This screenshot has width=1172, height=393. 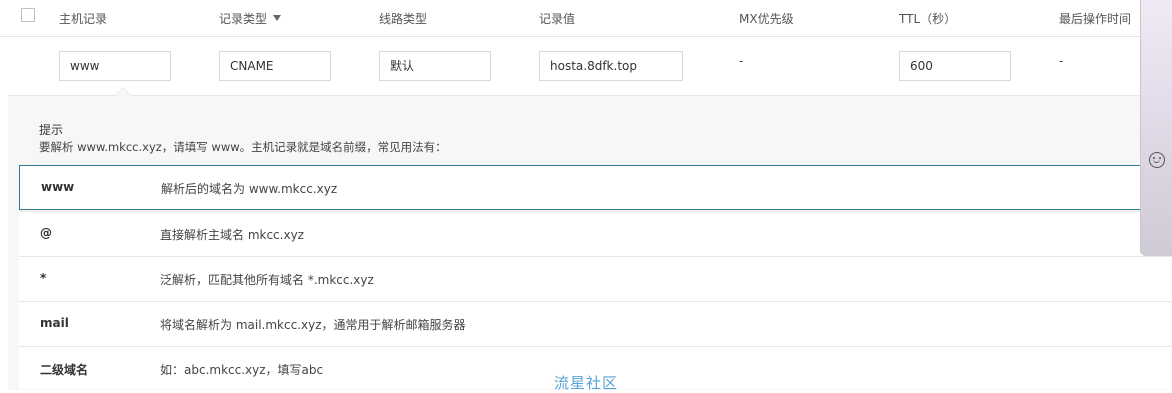 What do you see at coordinates (83, 19) in the screenshot?
I see `header-host: 主机记录` at bounding box center [83, 19].